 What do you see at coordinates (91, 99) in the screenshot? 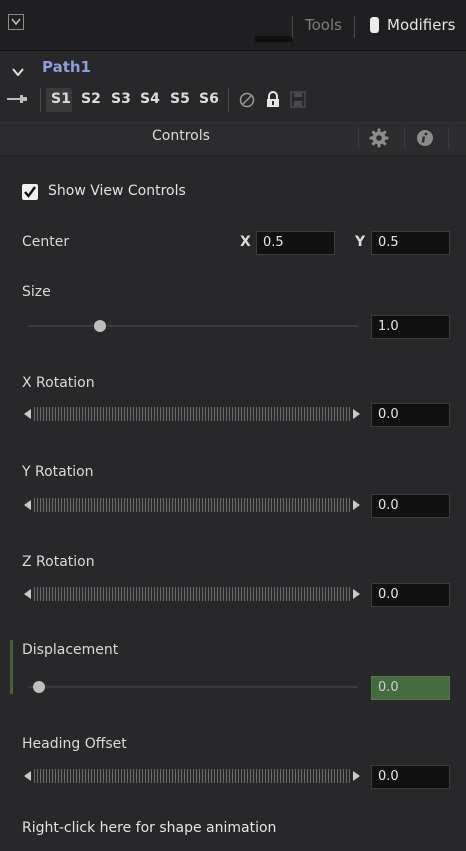
I see `version-button-s2: S2` at bounding box center [91, 99].